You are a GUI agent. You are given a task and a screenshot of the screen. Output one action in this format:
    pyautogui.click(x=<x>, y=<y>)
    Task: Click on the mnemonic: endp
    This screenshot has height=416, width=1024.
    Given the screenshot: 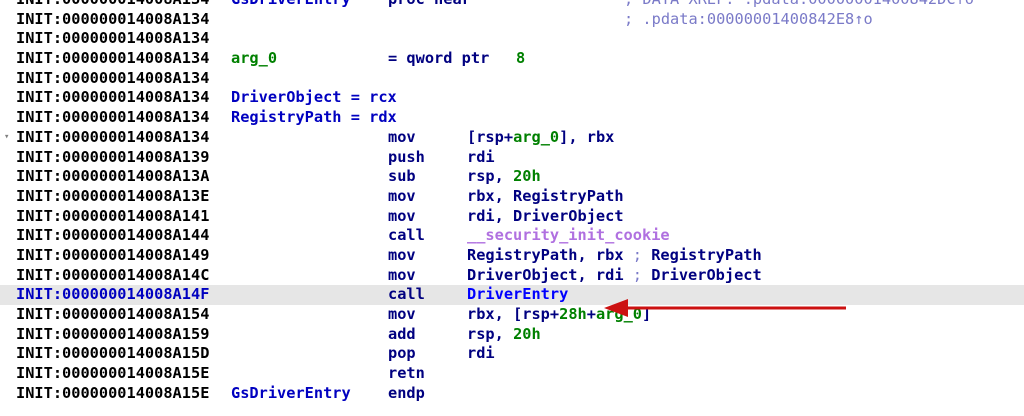 What is the action you would take?
    pyautogui.click(x=406, y=394)
    